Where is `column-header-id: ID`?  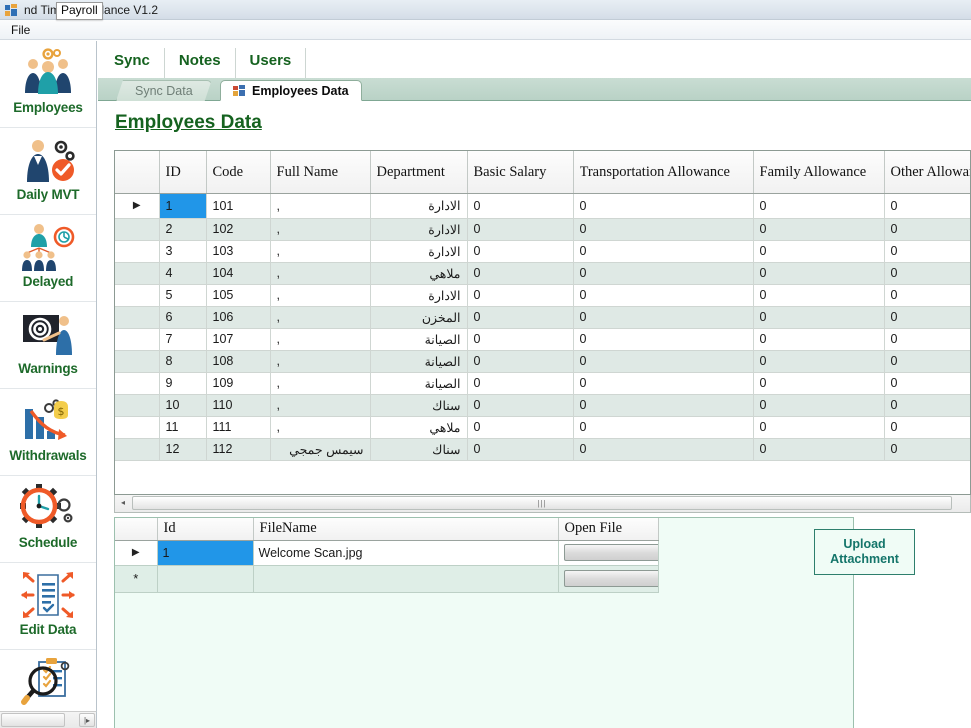
column-header-id: ID is located at coordinates (183, 172).